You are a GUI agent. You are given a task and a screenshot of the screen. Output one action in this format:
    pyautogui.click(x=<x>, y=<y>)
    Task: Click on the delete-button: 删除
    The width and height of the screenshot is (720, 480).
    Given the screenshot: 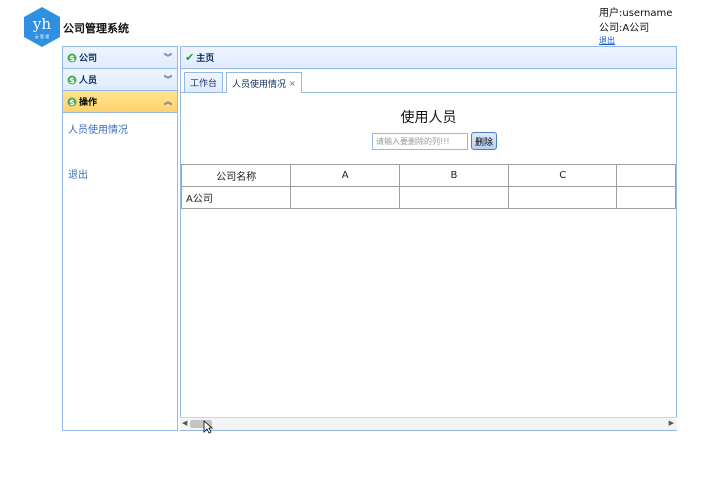 What is the action you would take?
    pyautogui.click(x=483, y=141)
    